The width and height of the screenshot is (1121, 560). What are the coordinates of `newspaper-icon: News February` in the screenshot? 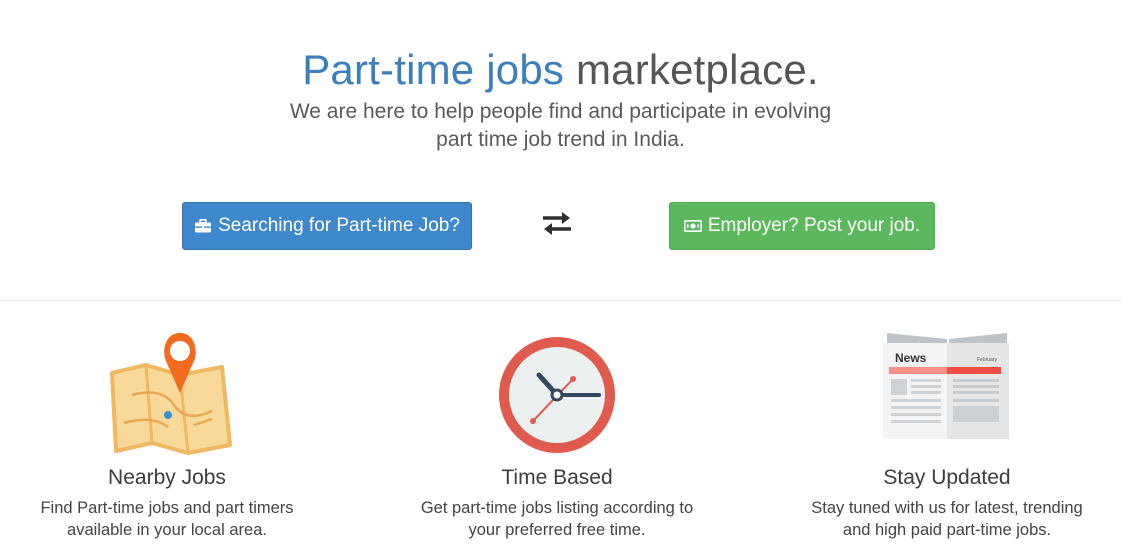 It's located at (947, 392).